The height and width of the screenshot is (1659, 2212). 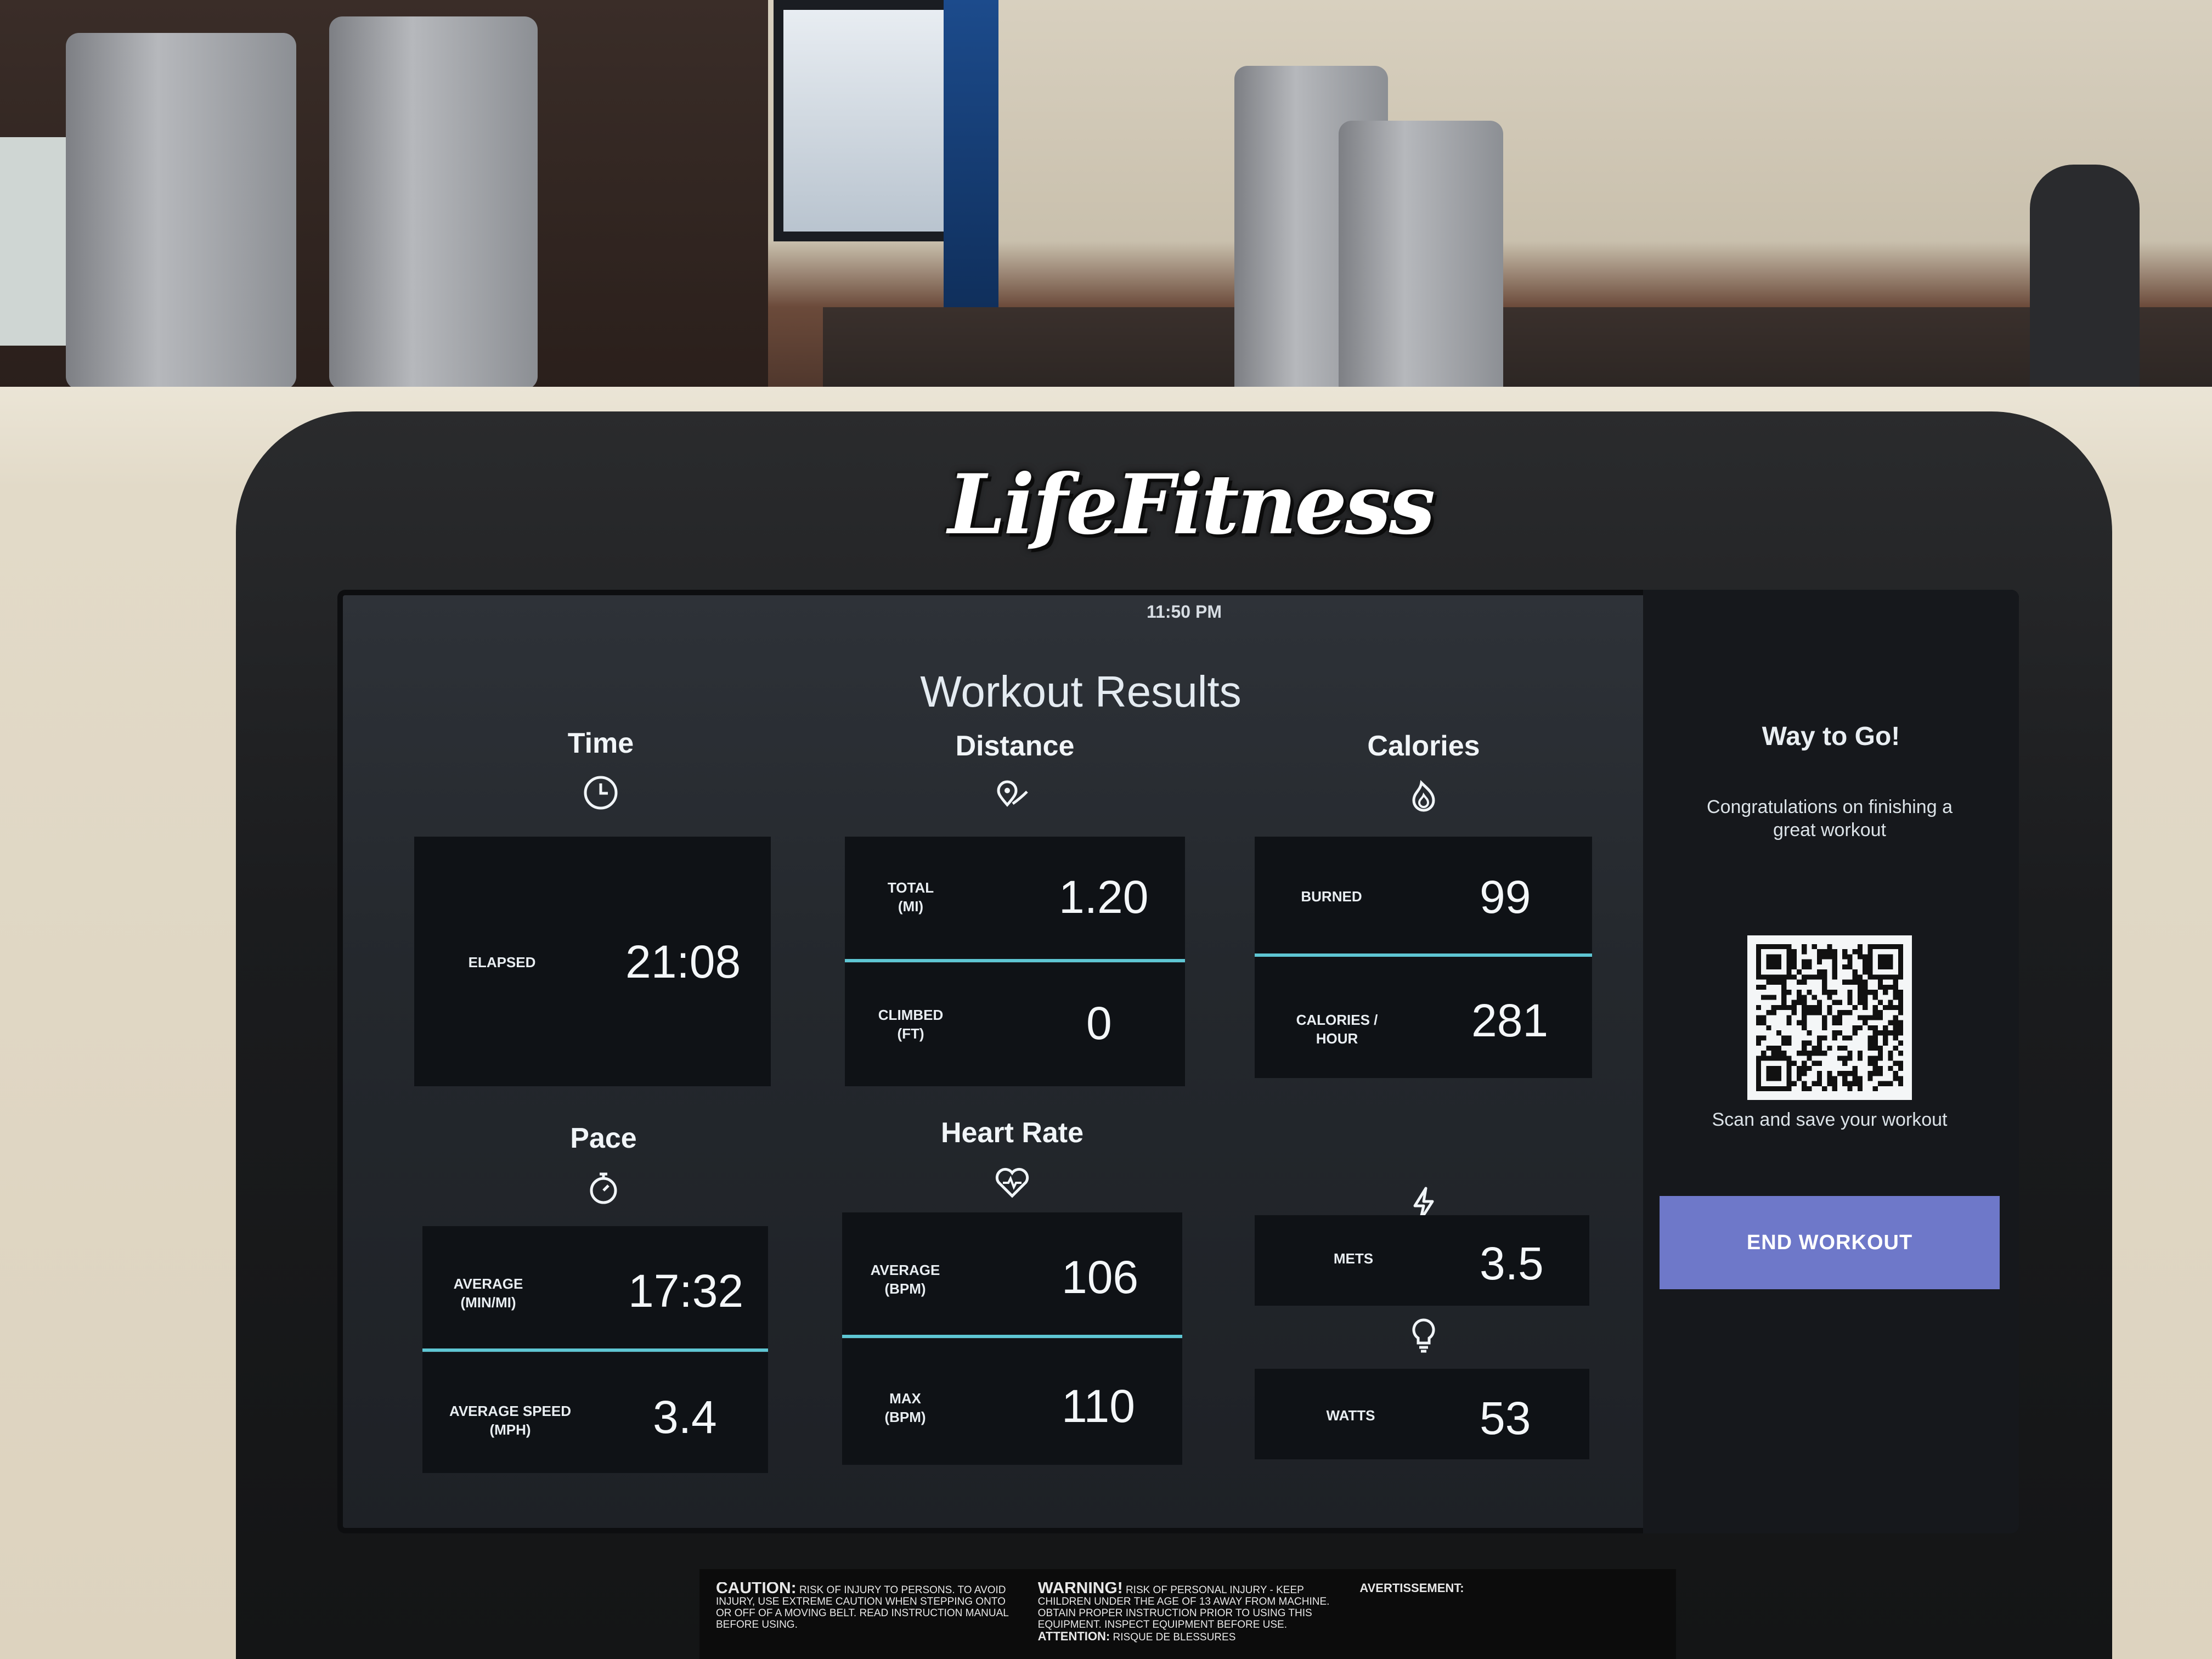 What do you see at coordinates (756, 1589) in the screenshot?
I see `caution-title: CAUTION:` at bounding box center [756, 1589].